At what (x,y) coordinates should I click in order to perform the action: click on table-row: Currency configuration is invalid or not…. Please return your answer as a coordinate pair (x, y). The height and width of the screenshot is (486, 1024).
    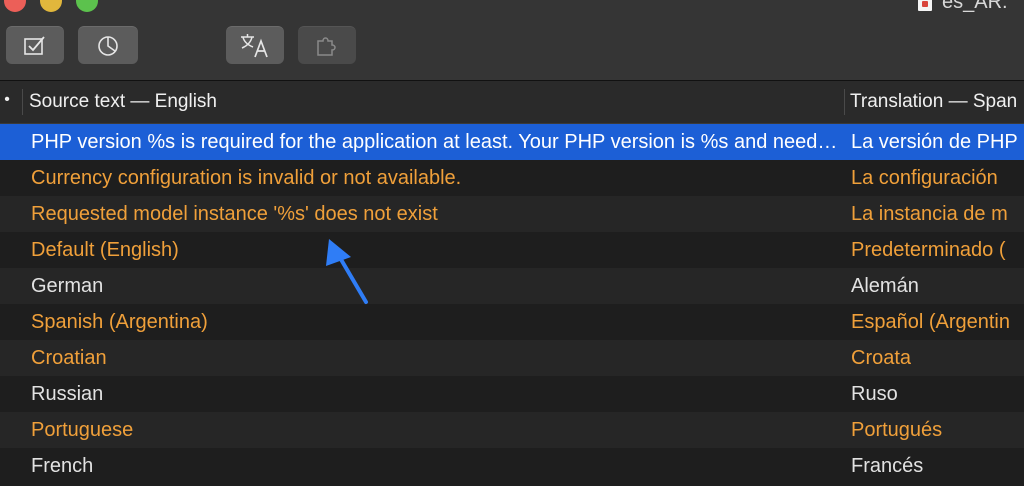
    Looking at the image, I should click on (512, 178).